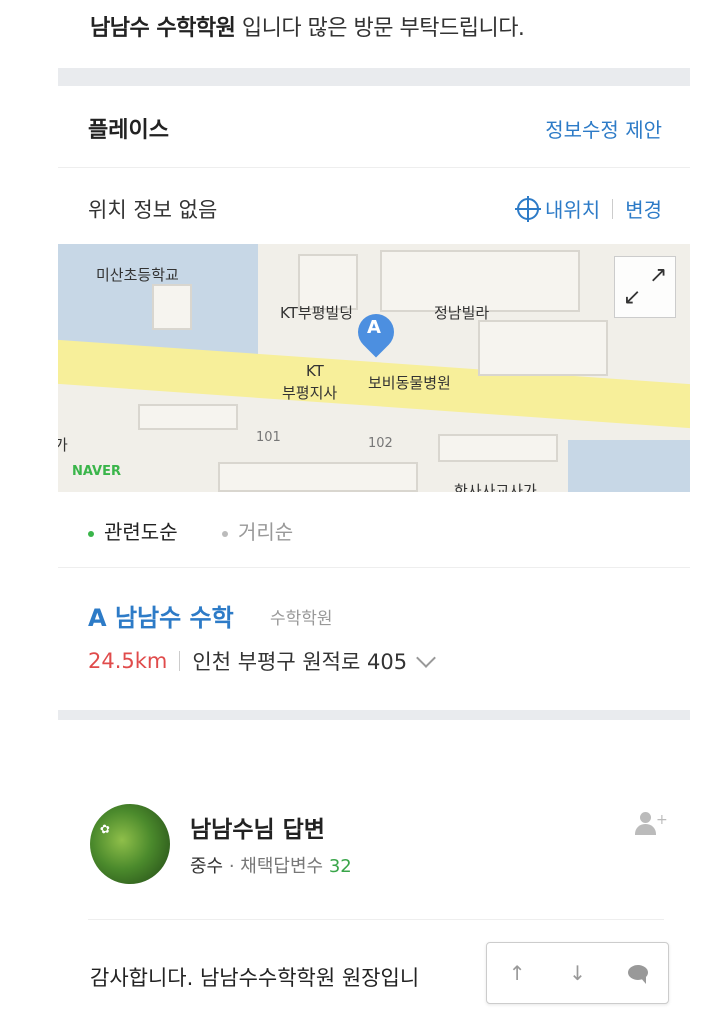  I want to click on chevron-down-icon, so click(426, 658).